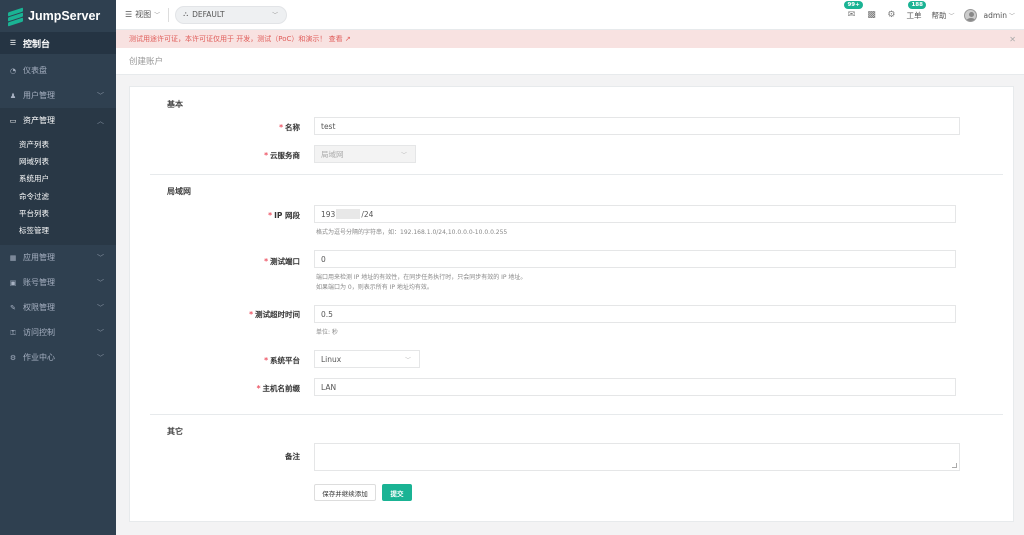 The width and height of the screenshot is (1024, 535). Describe the element at coordinates (570, 61) in the screenshot. I see `page-header: 创建账户` at that location.